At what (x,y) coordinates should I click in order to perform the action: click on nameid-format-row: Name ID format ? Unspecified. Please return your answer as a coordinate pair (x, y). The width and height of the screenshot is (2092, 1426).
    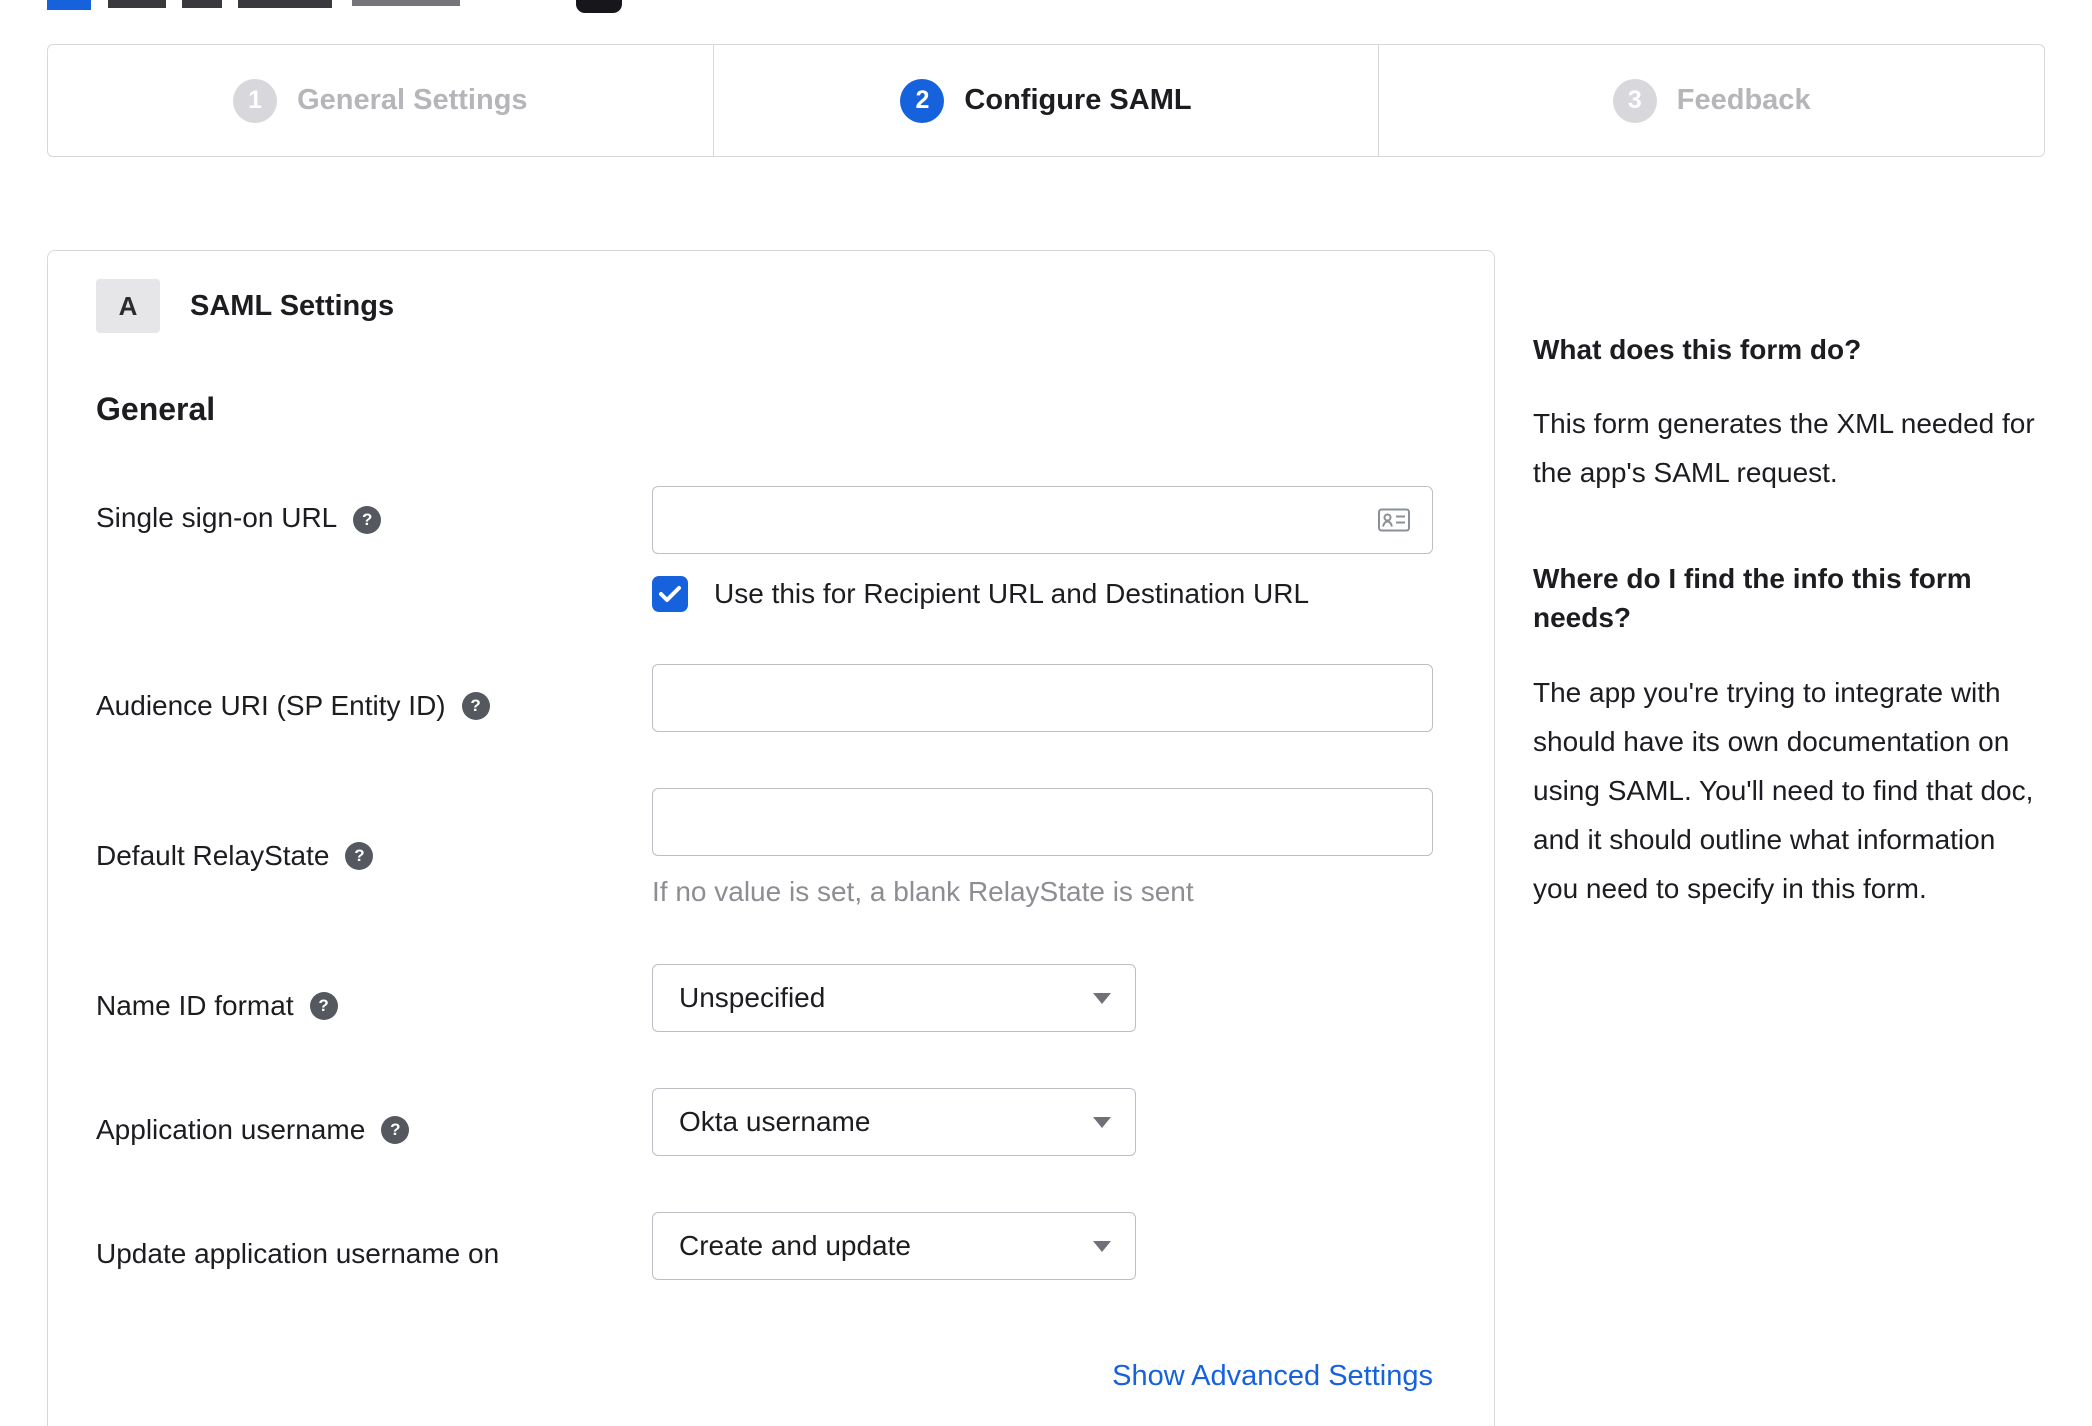
    Looking at the image, I should click on (764, 998).